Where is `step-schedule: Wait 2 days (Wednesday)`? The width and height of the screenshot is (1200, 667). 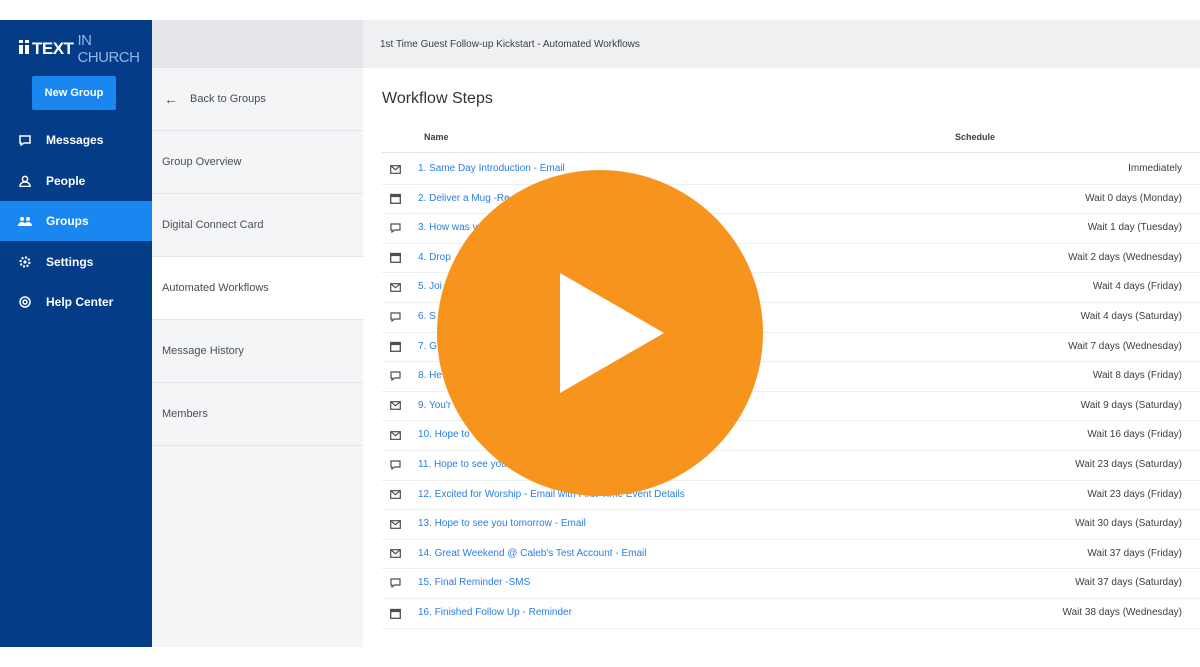
step-schedule: Wait 2 days (Wednesday) is located at coordinates (1125, 257).